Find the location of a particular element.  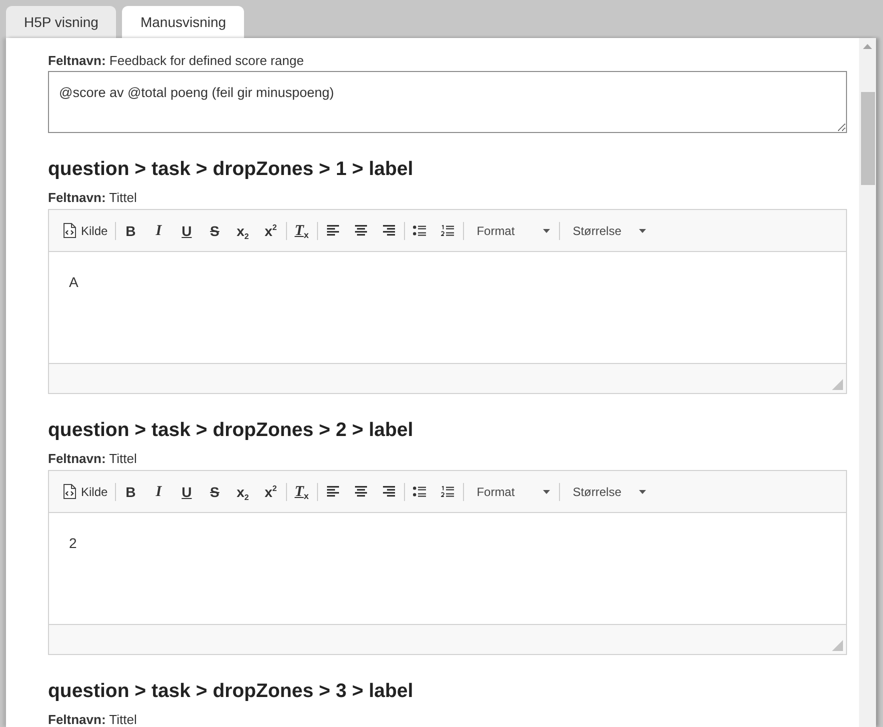

text-area-field: @score av @total poeng (feil gir minuspoeng) is located at coordinates (447, 102).